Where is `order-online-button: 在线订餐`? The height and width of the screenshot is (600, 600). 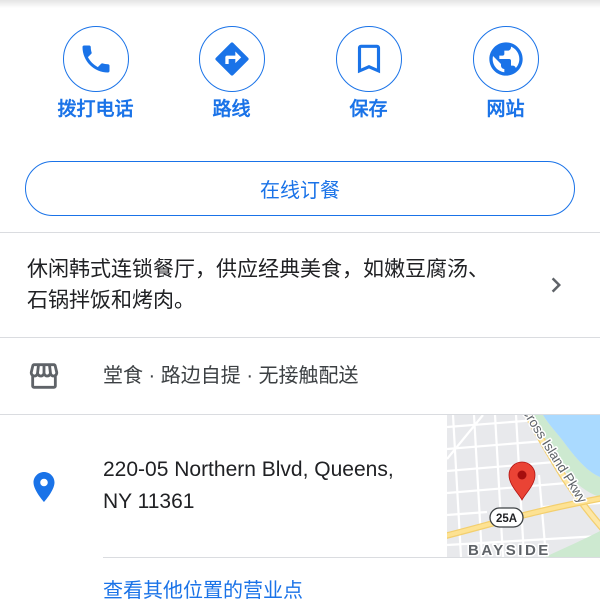 order-online-button: 在线订餐 is located at coordinates (300, 188).